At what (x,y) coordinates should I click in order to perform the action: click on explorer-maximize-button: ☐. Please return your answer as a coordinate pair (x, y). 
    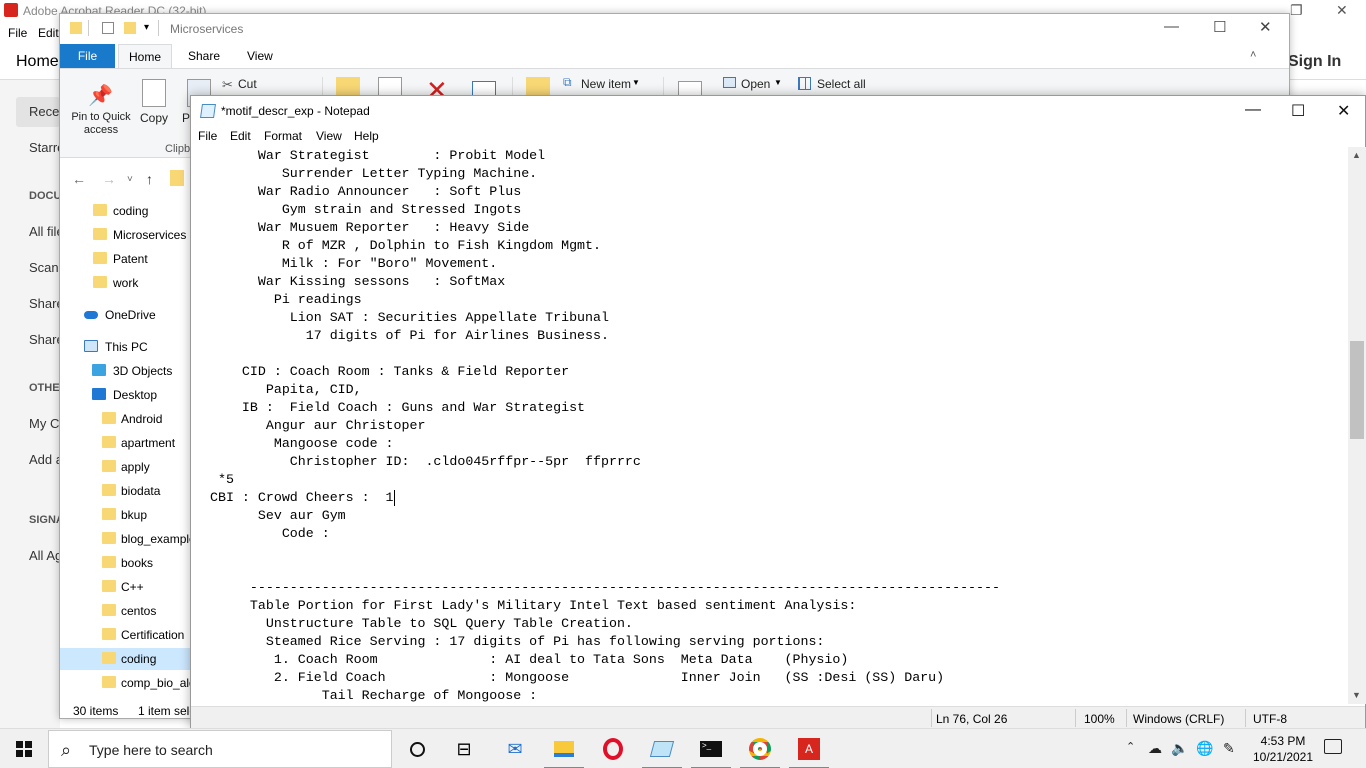
    Looking at the image, I should click on (1219, 27).